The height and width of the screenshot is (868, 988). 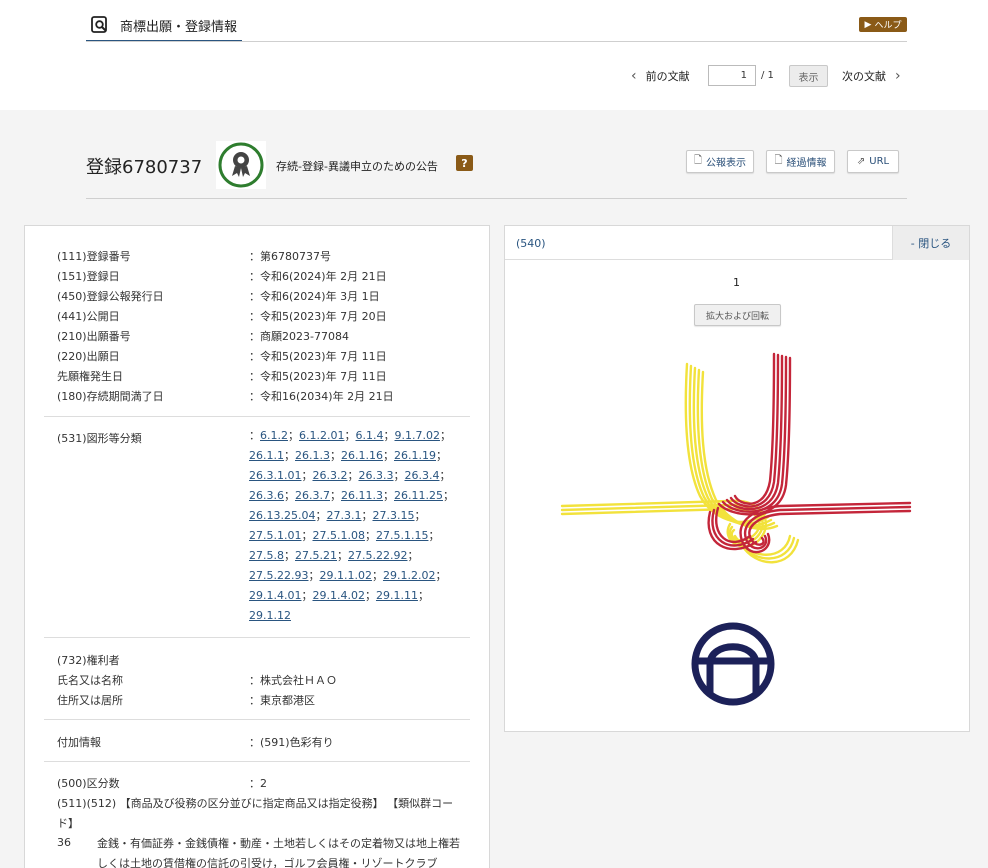 What do you see at coordinates (733, 664) in the screenshot?
I see `hao-logo` at bounding box center [733, 664].